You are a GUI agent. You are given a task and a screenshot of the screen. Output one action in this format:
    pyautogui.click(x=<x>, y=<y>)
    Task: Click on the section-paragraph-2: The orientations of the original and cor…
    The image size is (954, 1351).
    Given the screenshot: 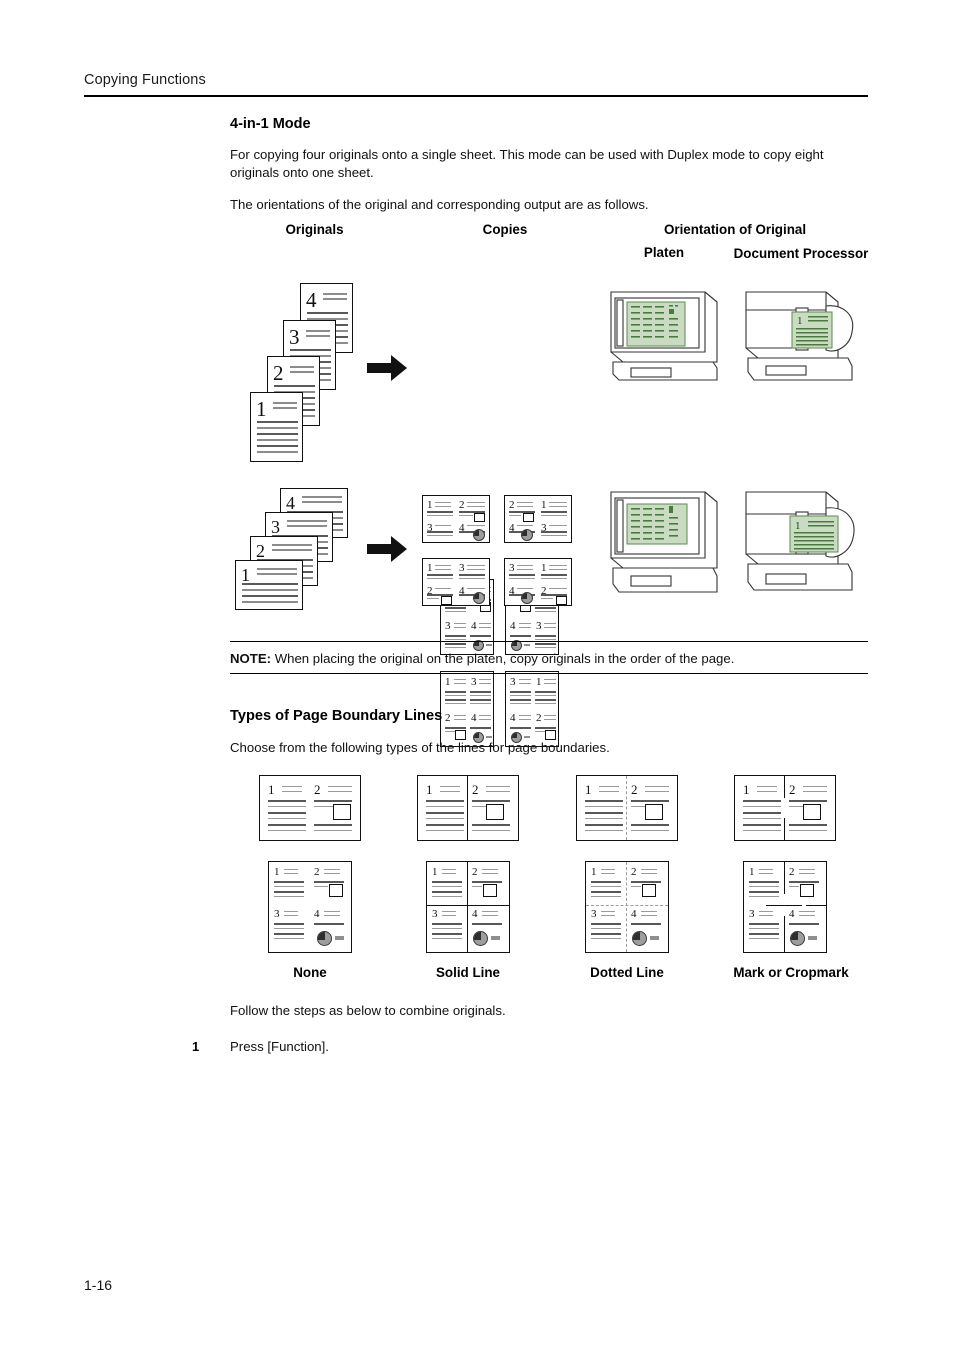 What is the action you would take?
    pyautogui.click(x=439, y=205)
    